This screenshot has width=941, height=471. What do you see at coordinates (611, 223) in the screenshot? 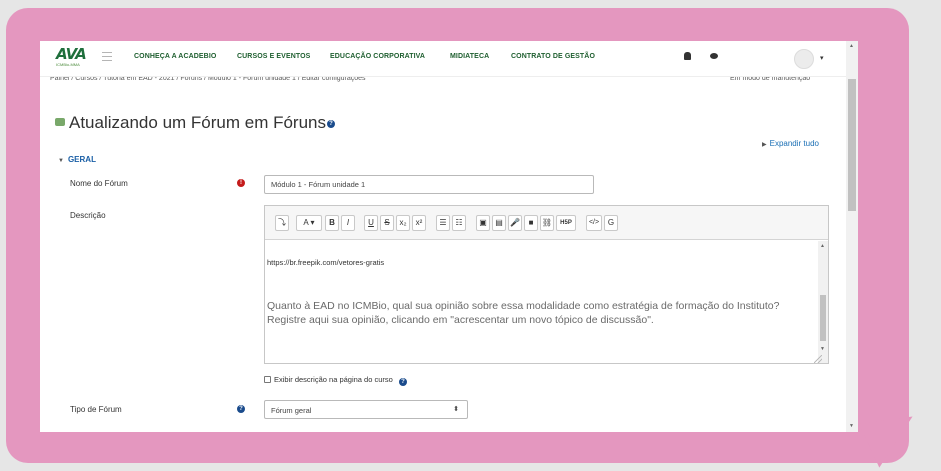
I see `grammar-button: G` at bounding box center [611, 223].